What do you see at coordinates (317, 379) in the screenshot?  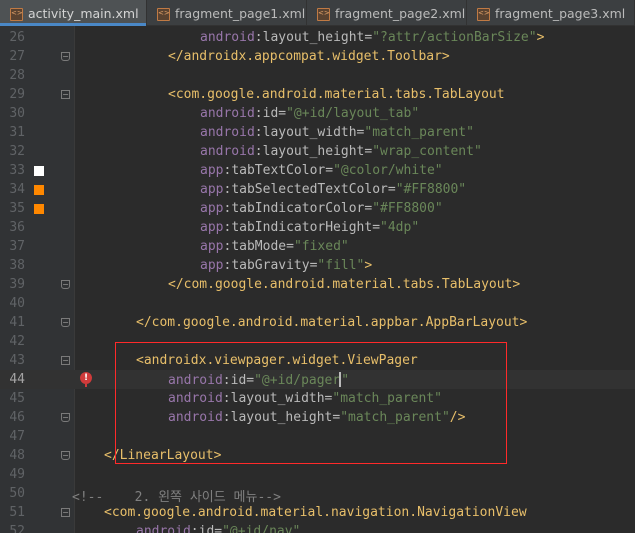 I see `code-line-current: 44 ! android:id="@+id/pager"` at bounding box center [317, 379].